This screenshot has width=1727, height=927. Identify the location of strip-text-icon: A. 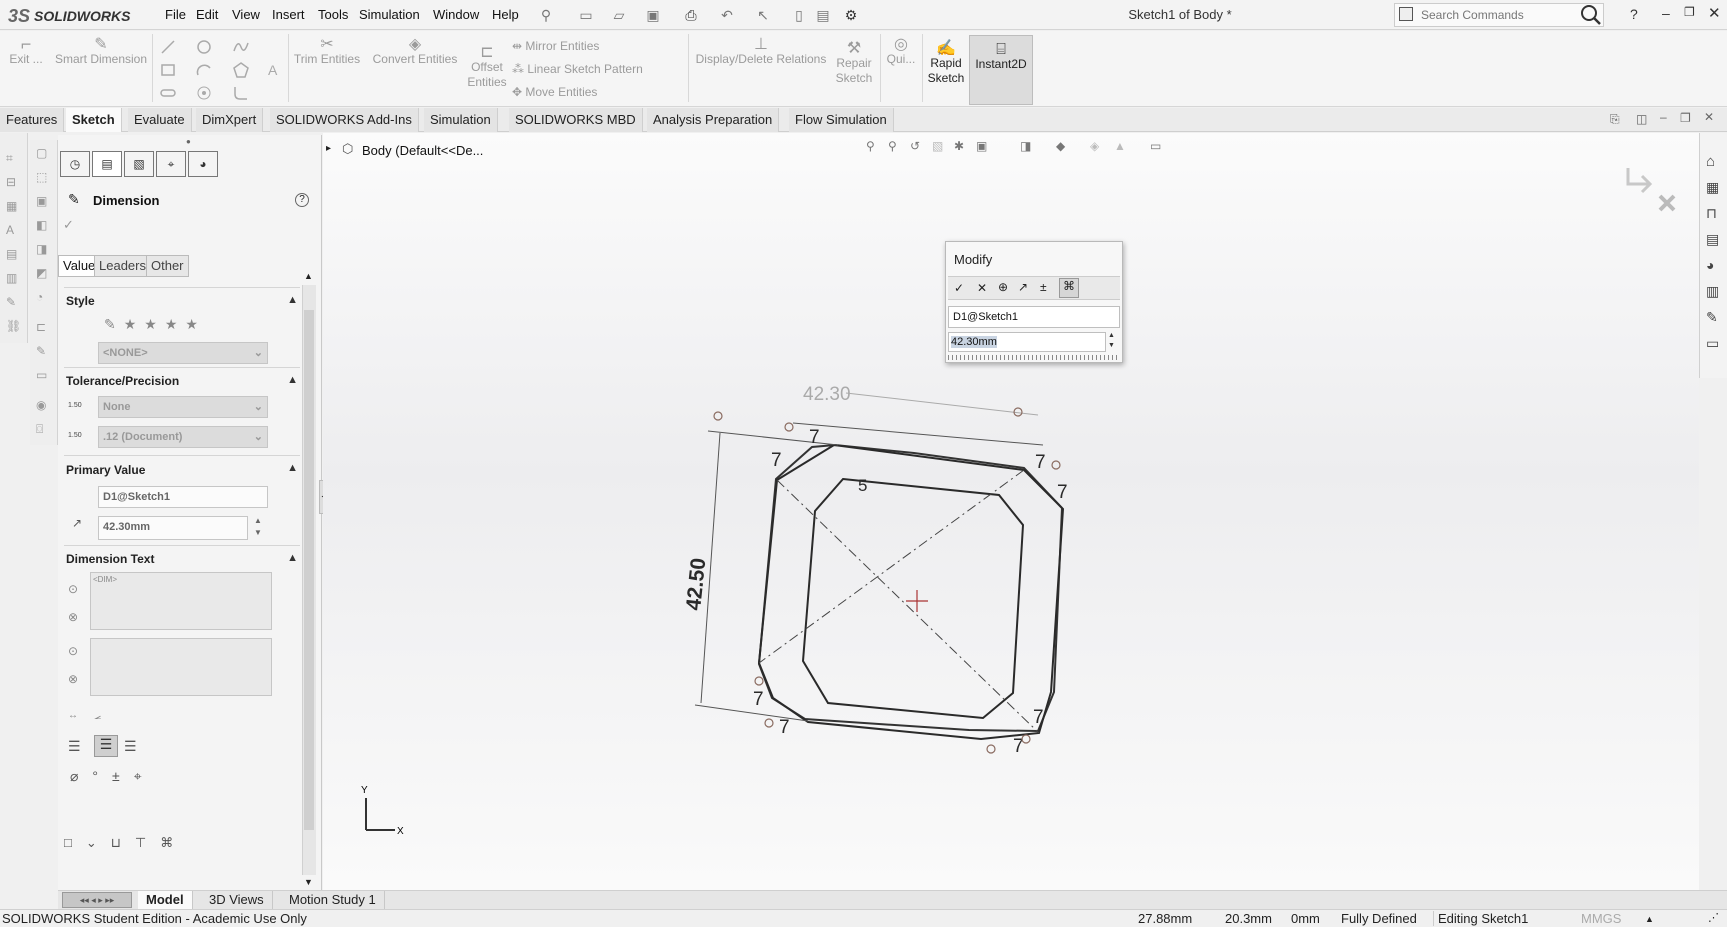
(14, 231).